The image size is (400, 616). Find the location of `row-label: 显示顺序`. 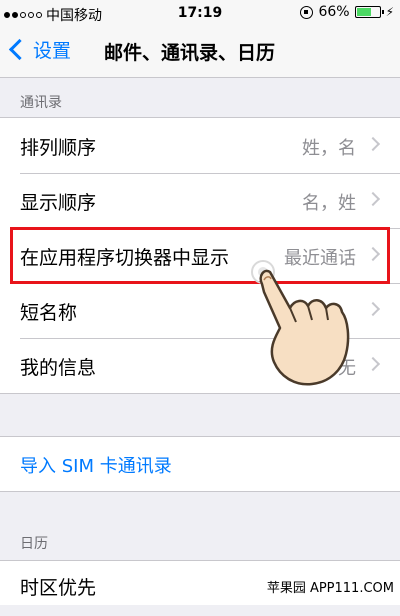

row-label: 显示顺序 is located at coordinates (58, 203).